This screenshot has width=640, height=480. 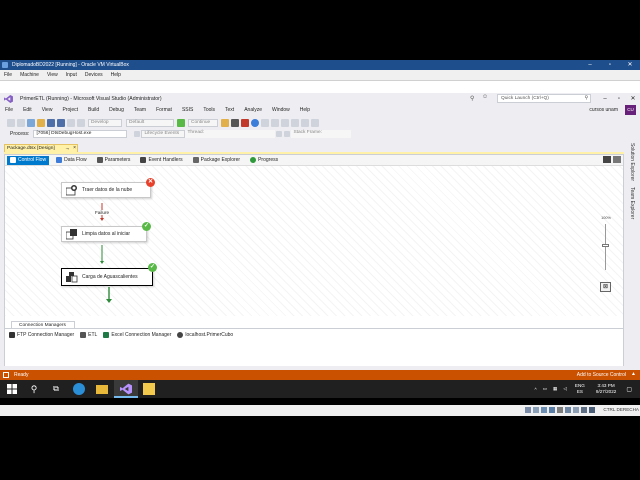 I want to click on pin-icon: ⊸, so click(x=67, y=148).